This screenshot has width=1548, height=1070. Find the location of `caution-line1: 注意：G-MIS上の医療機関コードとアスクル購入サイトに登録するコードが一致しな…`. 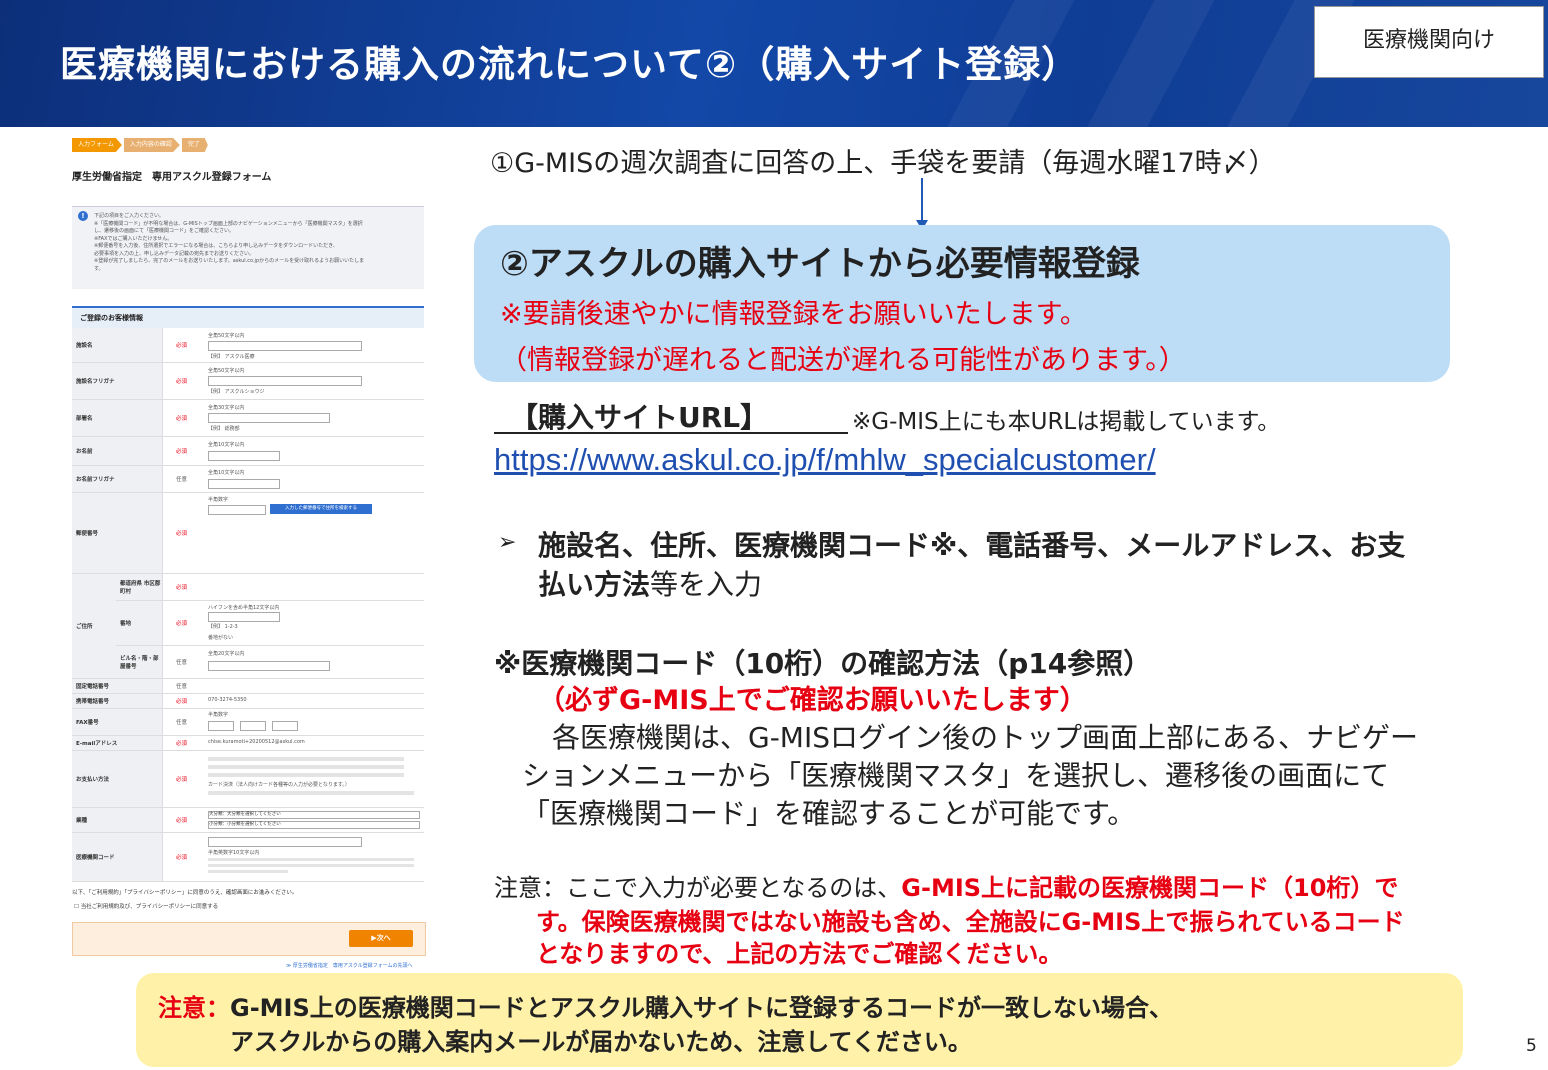

caution-line1: 注意：G-MIS上の医療機関コードとアスクル購入サイトに登録するコードが一致しな… is located at coordinates (665, 1005).